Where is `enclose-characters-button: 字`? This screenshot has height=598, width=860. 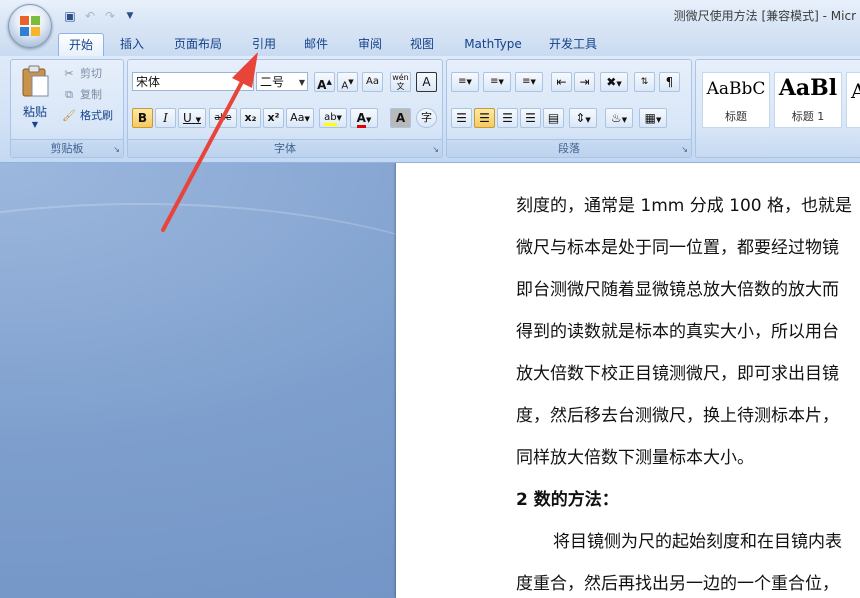 enclose-characters-button: 字 is located at coordinates (426, 118).